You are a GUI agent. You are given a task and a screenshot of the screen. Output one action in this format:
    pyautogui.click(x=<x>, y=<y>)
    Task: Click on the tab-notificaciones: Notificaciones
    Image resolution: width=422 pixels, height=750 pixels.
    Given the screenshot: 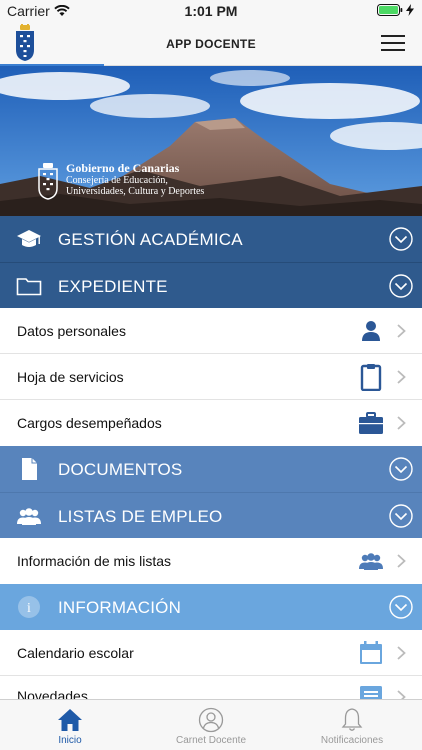 What is the action you would take?
    pyautogui.click(x=352, y=725)
    